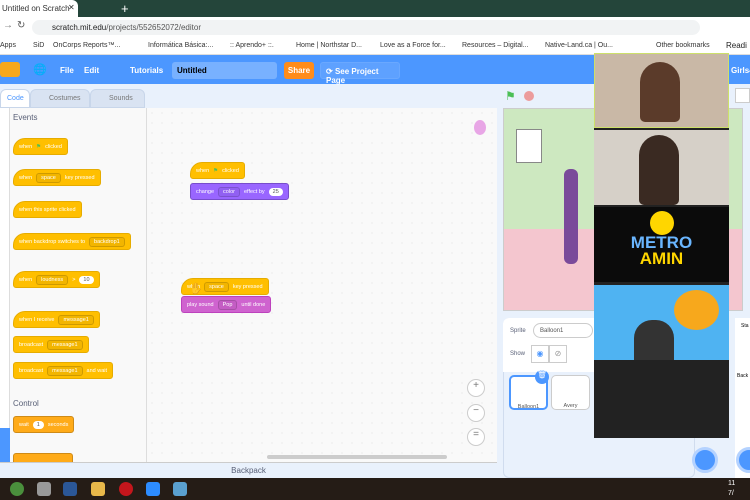  What do you see at coordinates (117, 98) in the screenshot?
I see `tab-sounds: Sounds` at bounding box center [117, 98].